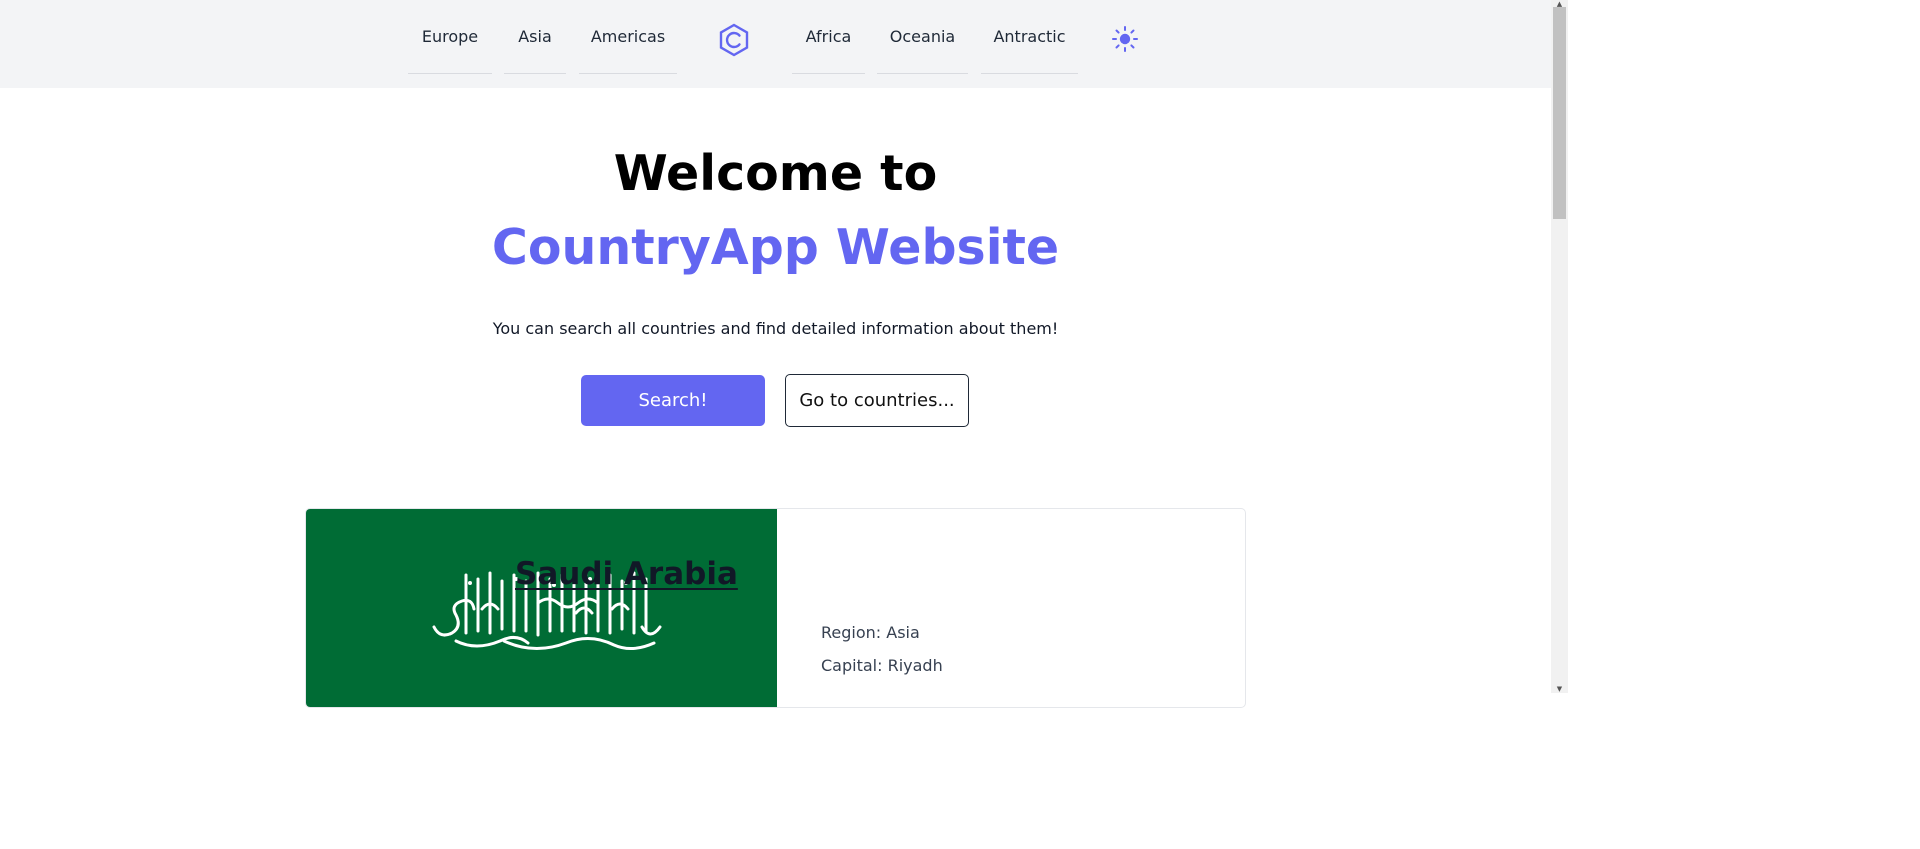 The width and height of the screenshot is (1920, 849). What do you see at coordinates (626, 574) in the screenshot?
I see `country-name-link: Saudi Arabia` at bounding box center [626, 574].